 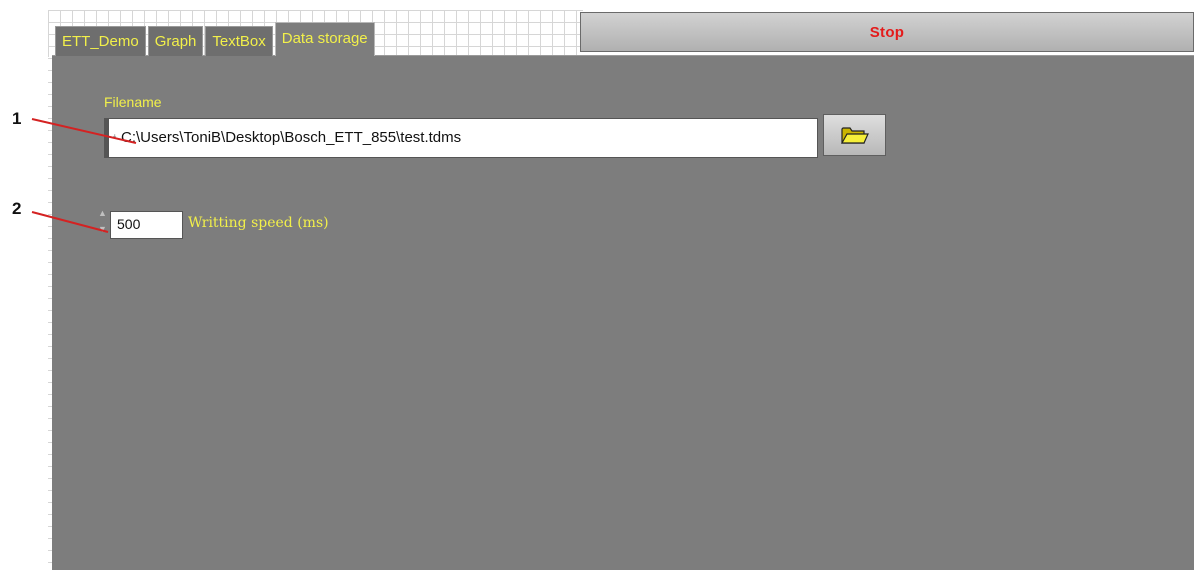 I want to click on tab-textbox: TextBox, so click(x=239, y=41).